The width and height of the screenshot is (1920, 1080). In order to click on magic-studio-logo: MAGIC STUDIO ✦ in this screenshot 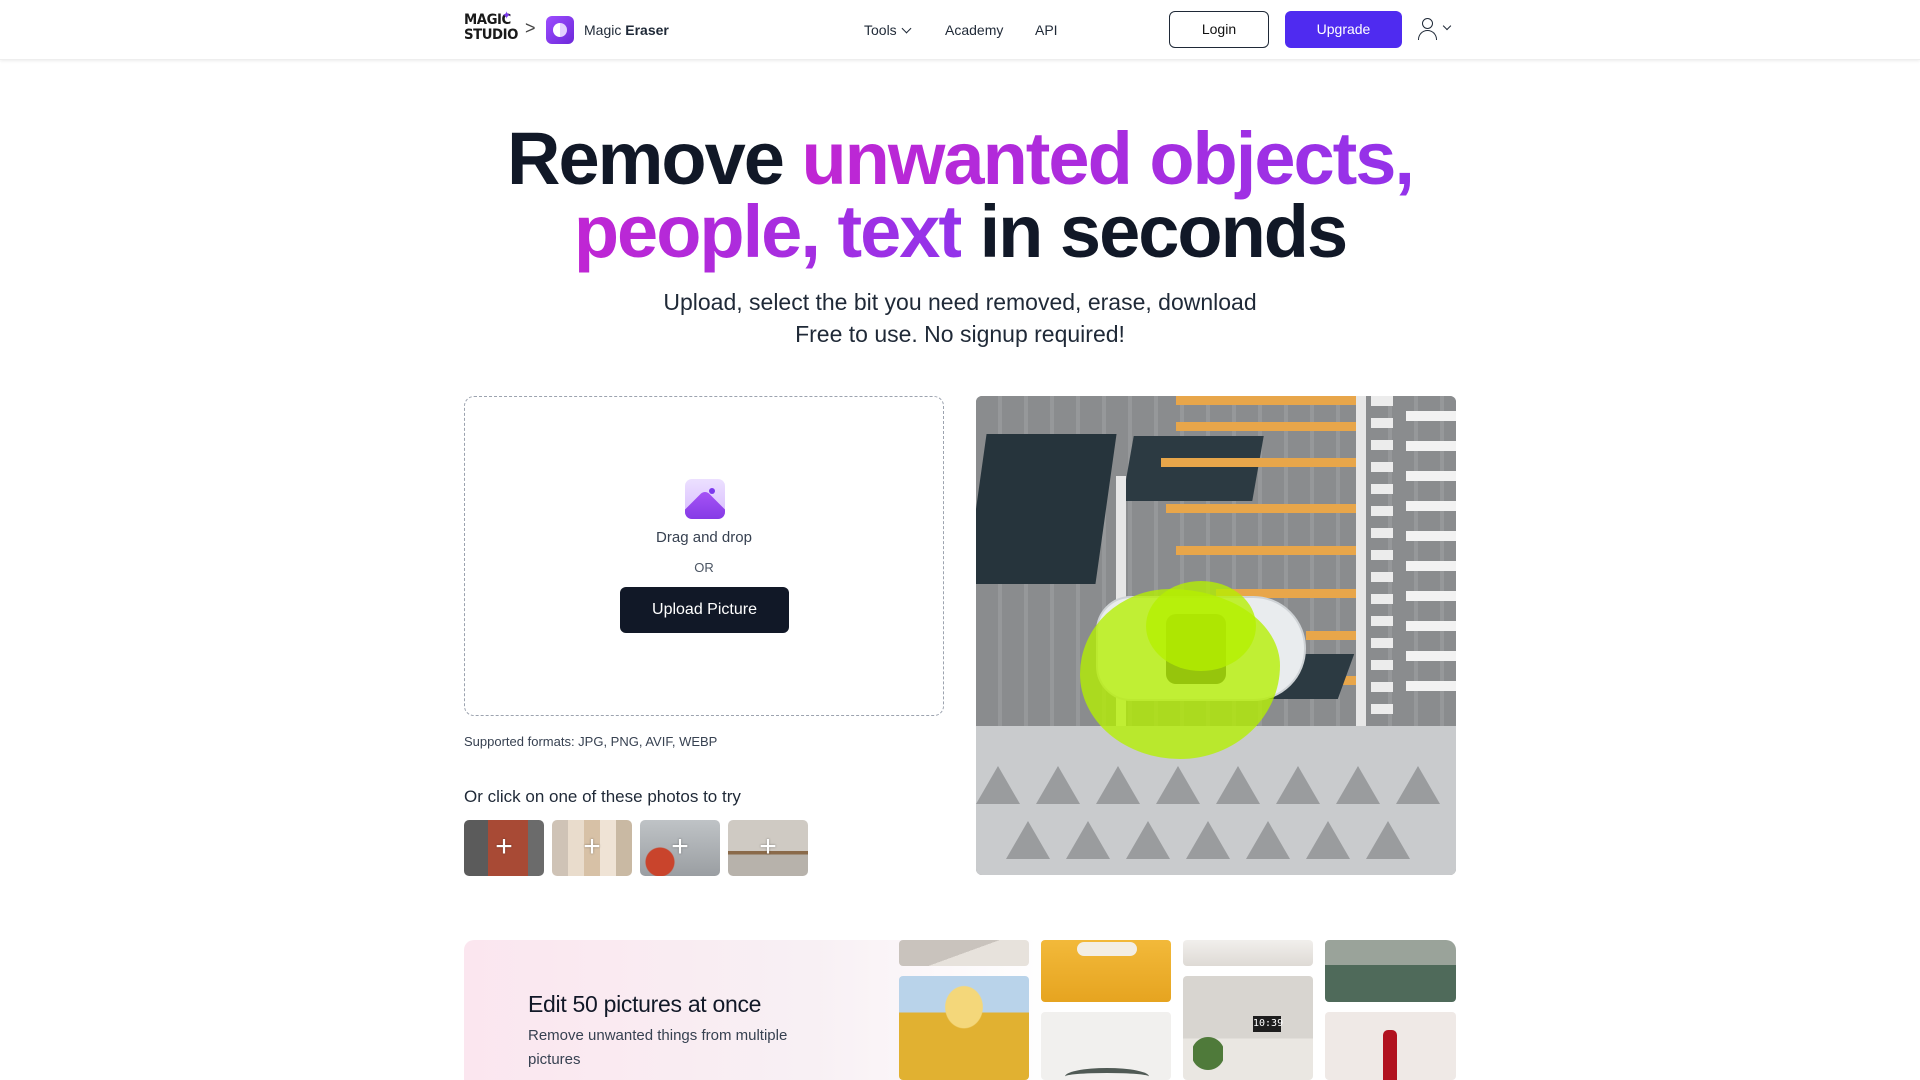, I will do `click(491, 28)`.